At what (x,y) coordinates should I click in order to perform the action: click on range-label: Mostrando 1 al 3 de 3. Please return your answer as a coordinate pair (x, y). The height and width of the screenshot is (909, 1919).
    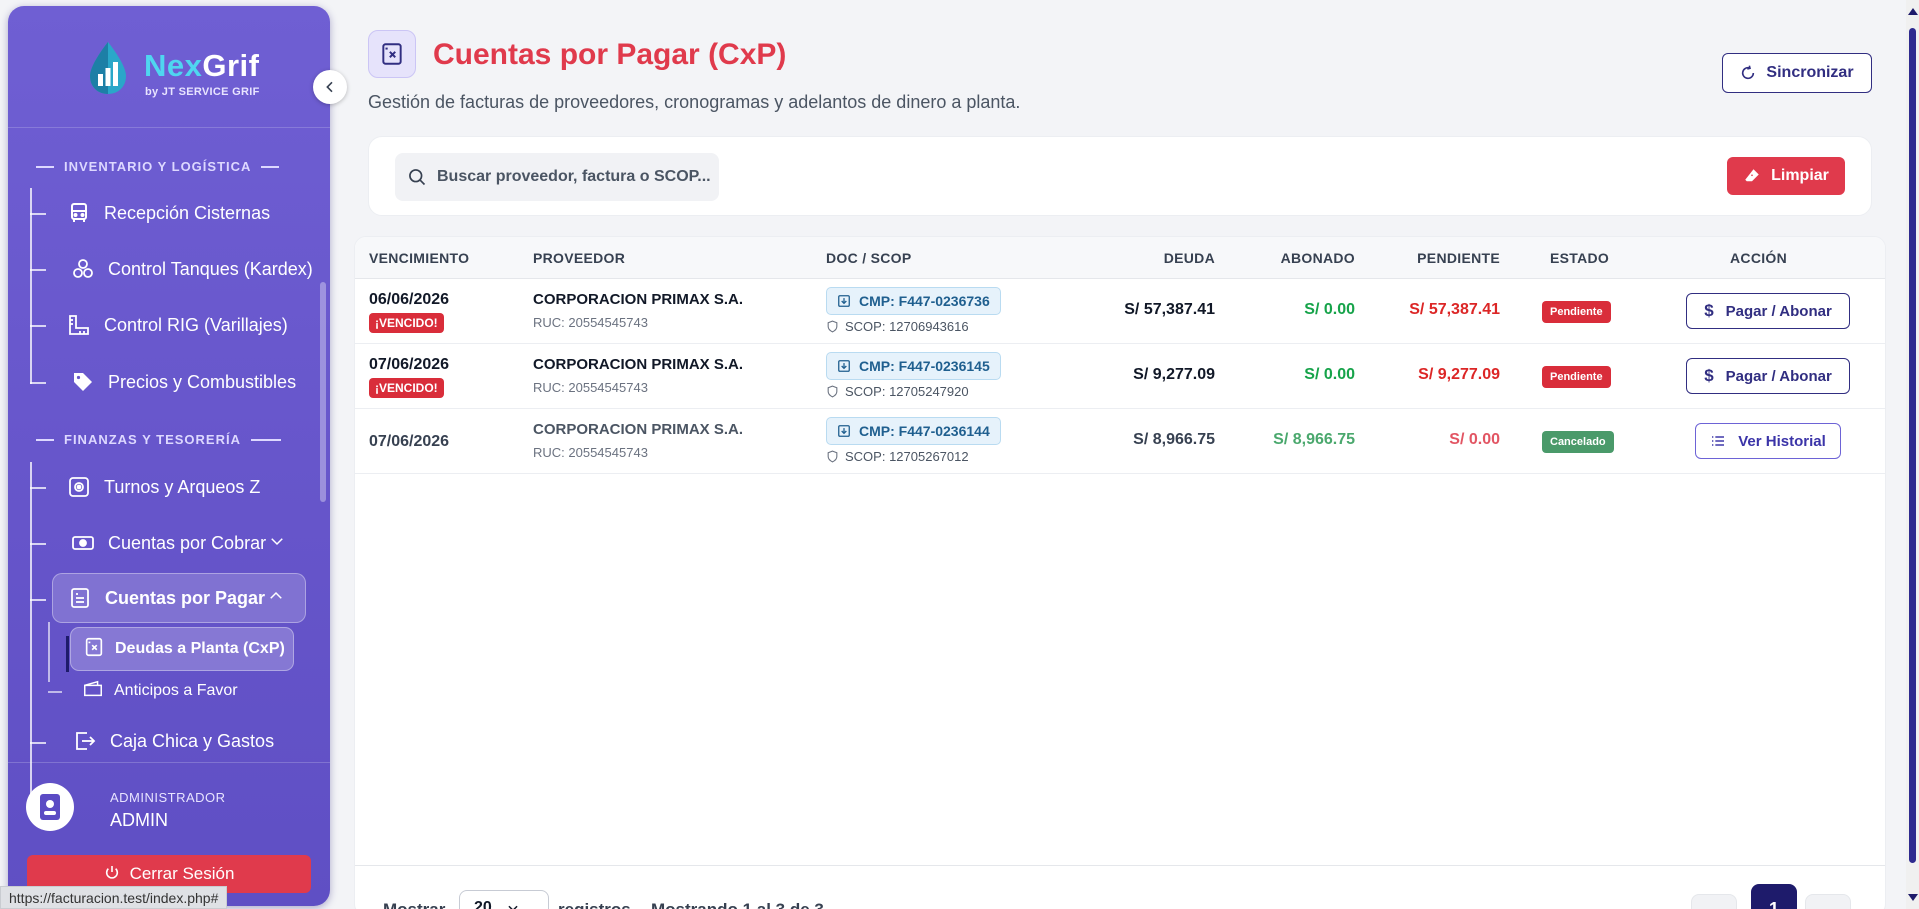
    Looking at the image, I should click on (737, 904).